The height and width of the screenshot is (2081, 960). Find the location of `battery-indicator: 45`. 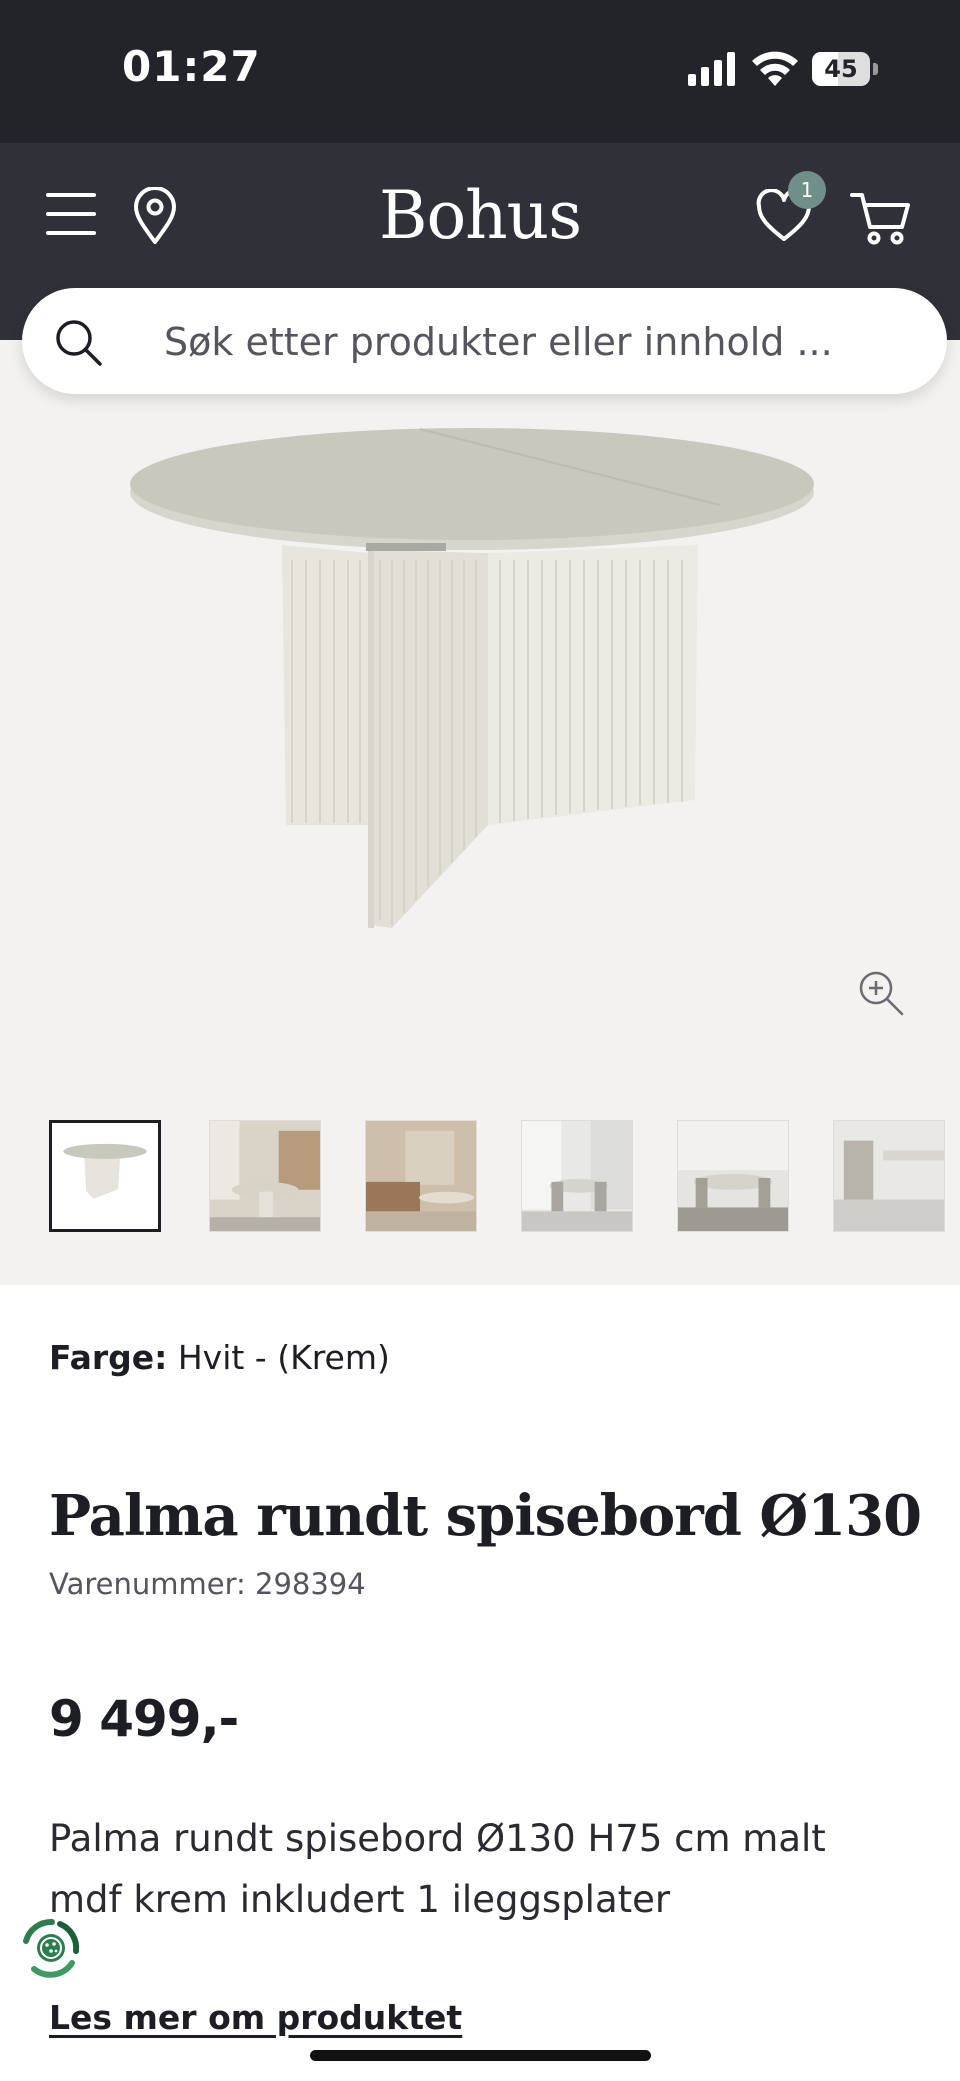

battery-indicator: 45 is located at coordinates (846, 69).